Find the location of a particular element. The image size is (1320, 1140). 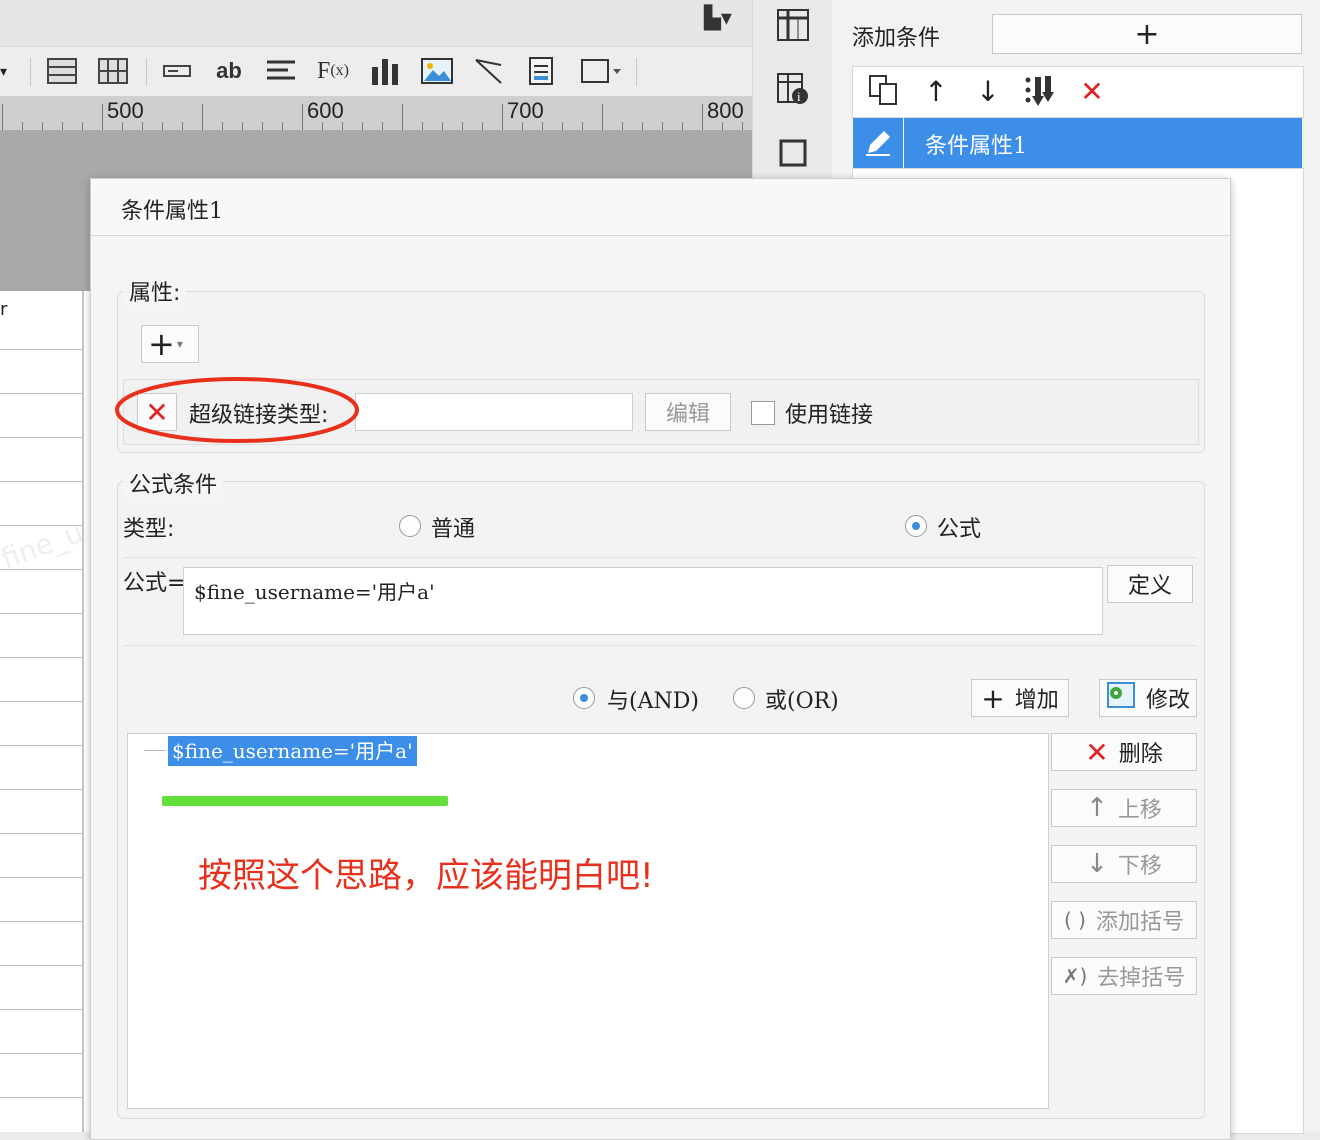

formula-value: $fine_username='用户a' is located at coordinates (314, 592).